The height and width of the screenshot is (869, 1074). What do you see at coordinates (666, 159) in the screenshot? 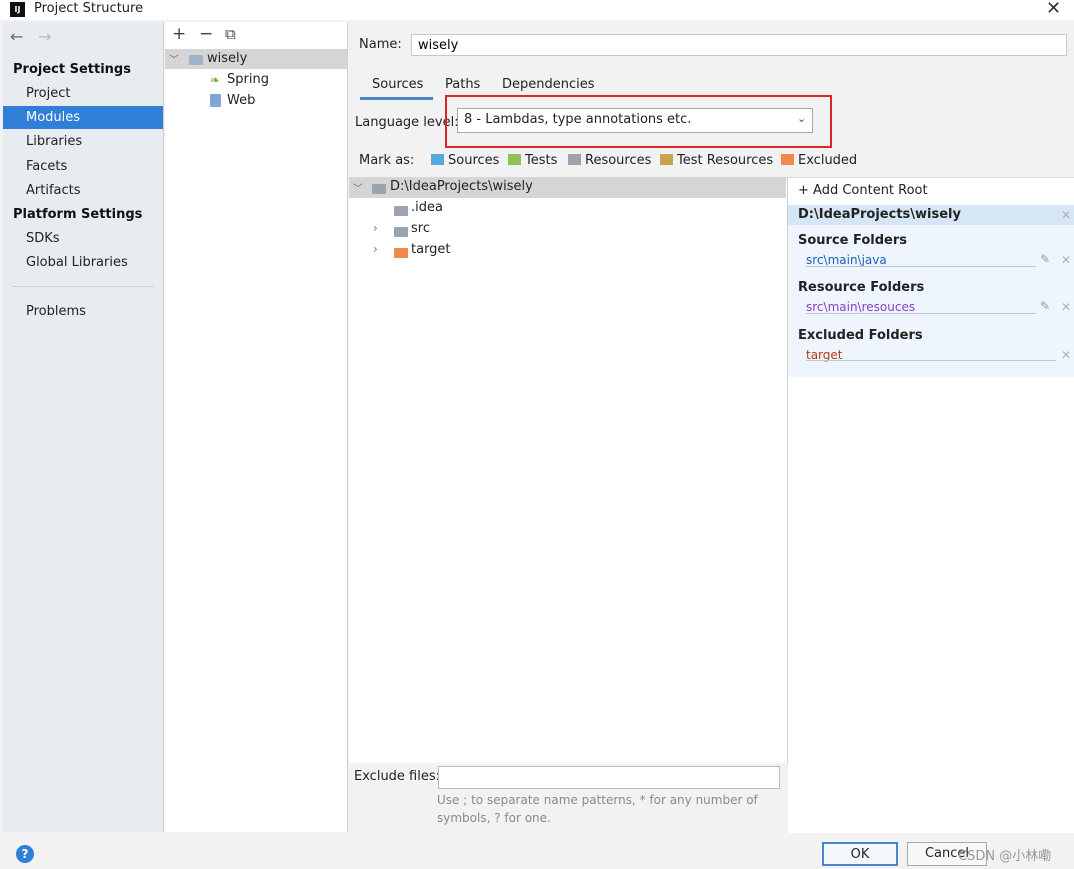
I see `test-resources-folder-icon` at bounding box center [666, 159].